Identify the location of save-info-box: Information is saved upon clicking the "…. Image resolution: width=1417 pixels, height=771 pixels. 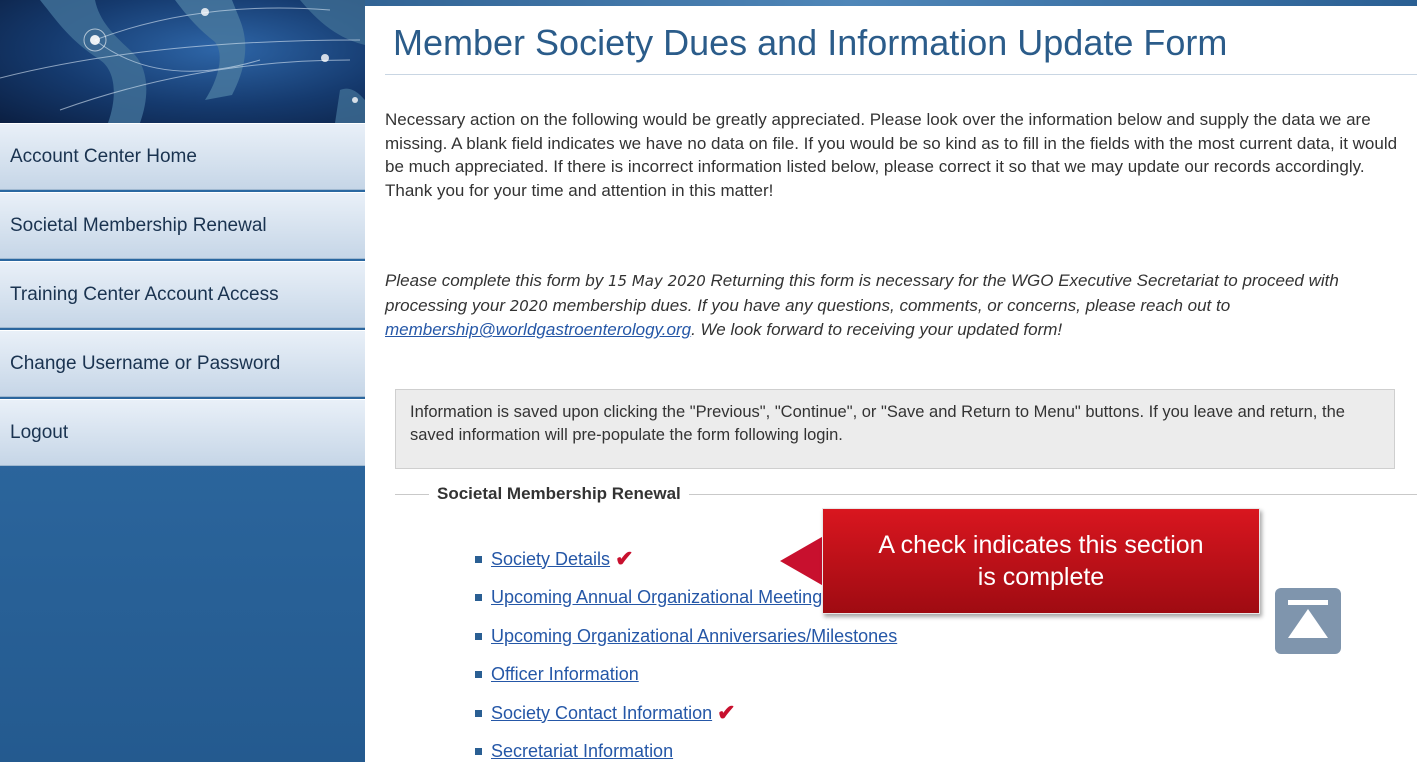
(895, 429).